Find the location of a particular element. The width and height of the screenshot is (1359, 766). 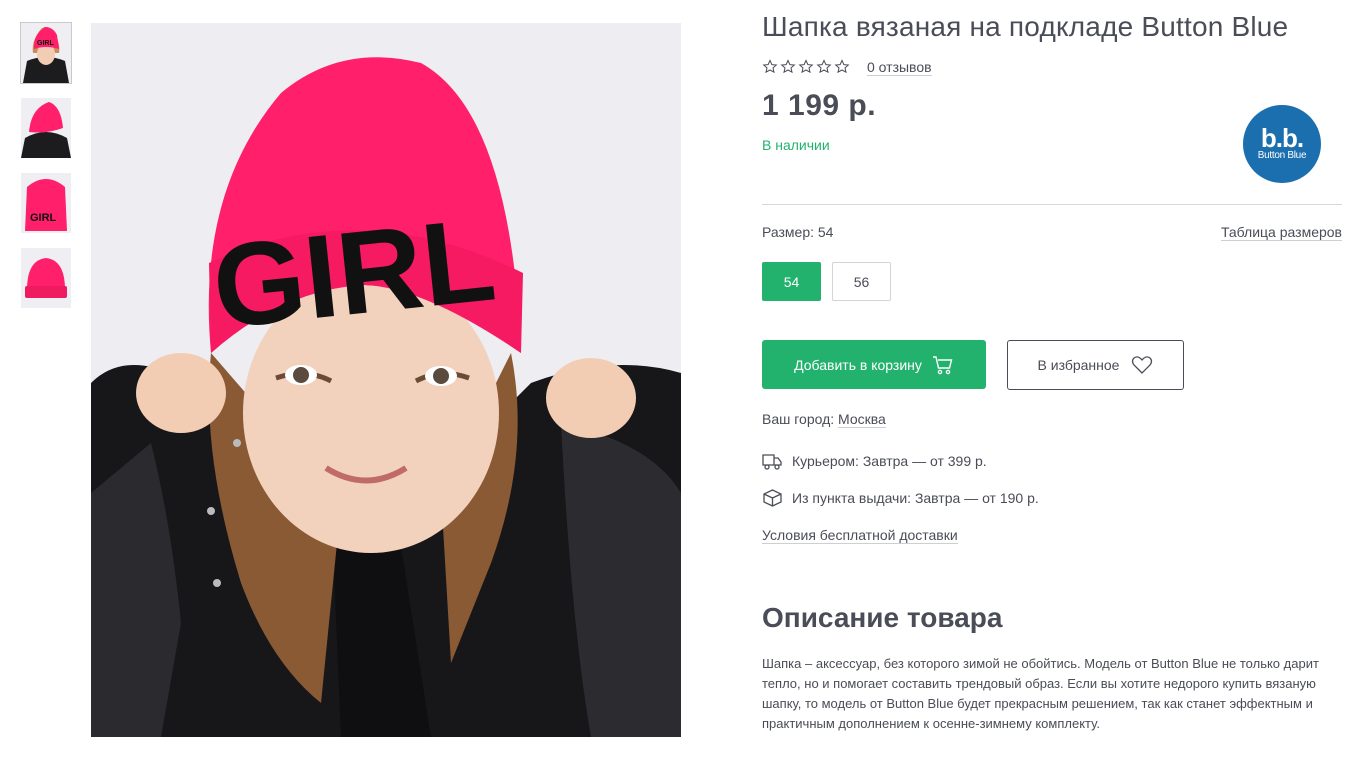

free-delivery-link: Условия бесплатной доставки is located at coordinates (860, 535).